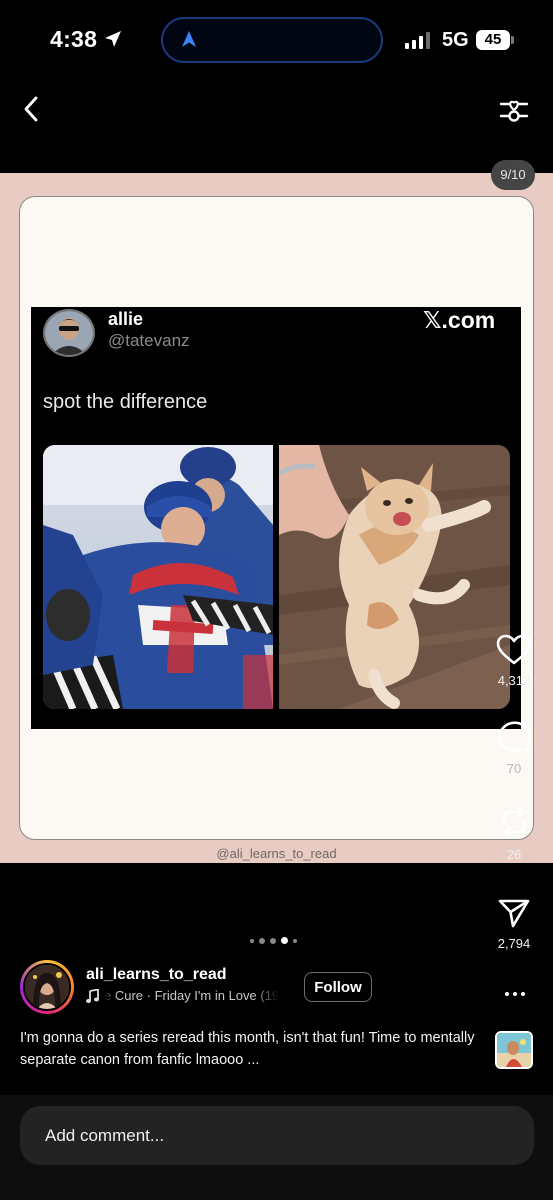 The height and width of the screenshot is (1200, 553). What do you see at coordinates (189, 39) in the screenshot?
I see `navigation-arrow-icon` at bounding box center [189, 39].